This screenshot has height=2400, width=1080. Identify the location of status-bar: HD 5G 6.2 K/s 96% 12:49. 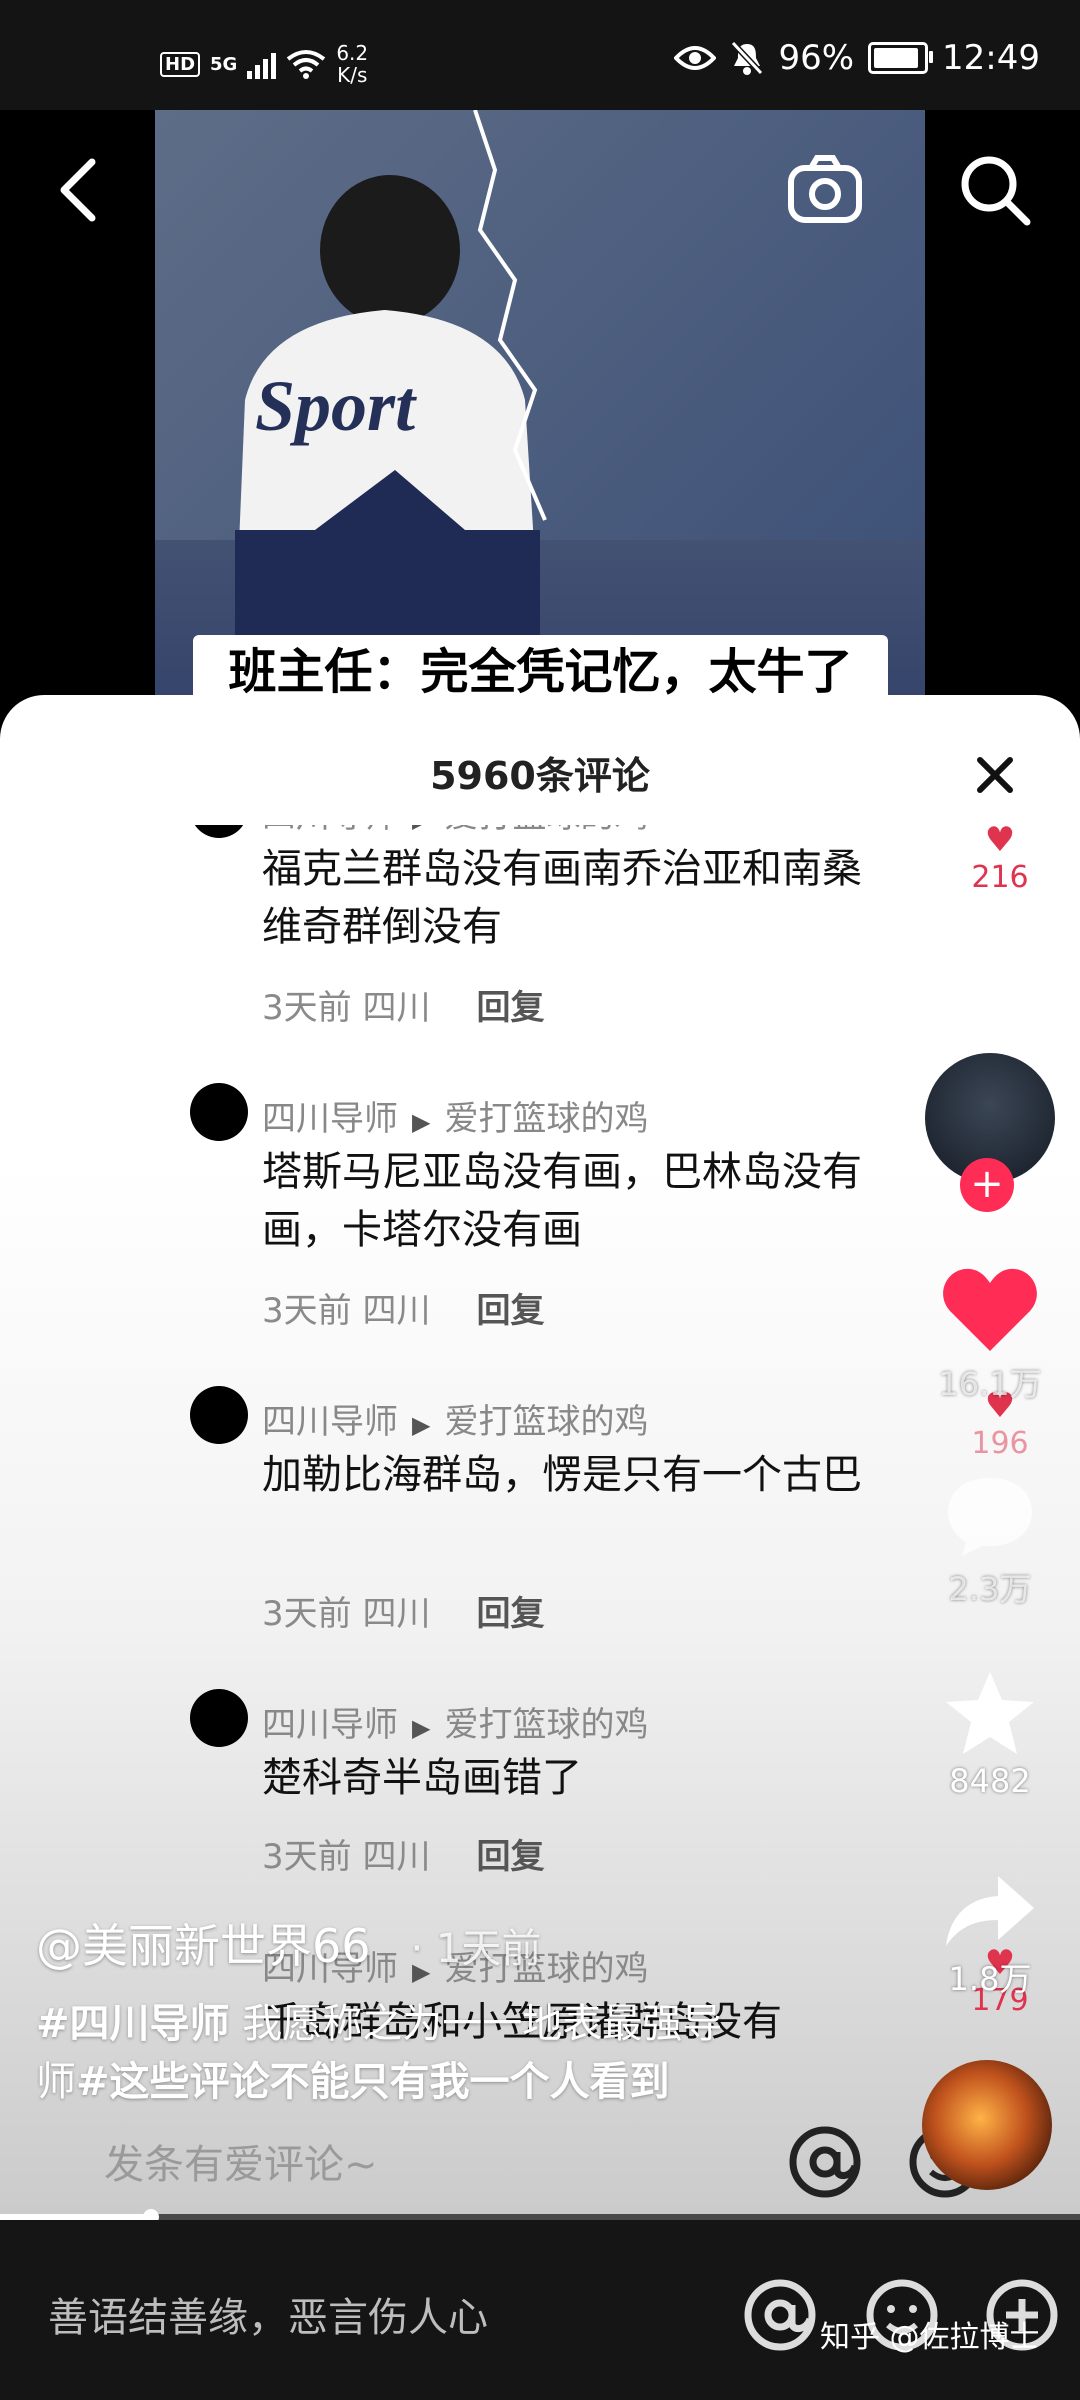
(540, 55).